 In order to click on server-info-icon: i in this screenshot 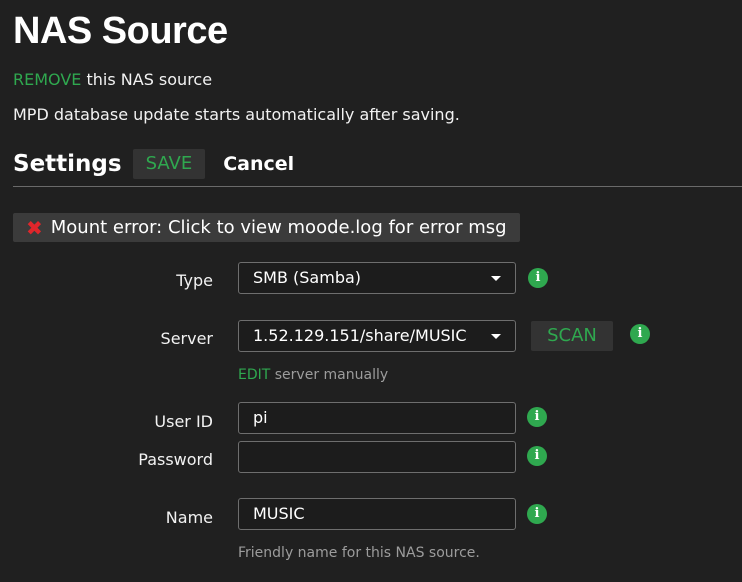, I will do `click(640, 334)`.